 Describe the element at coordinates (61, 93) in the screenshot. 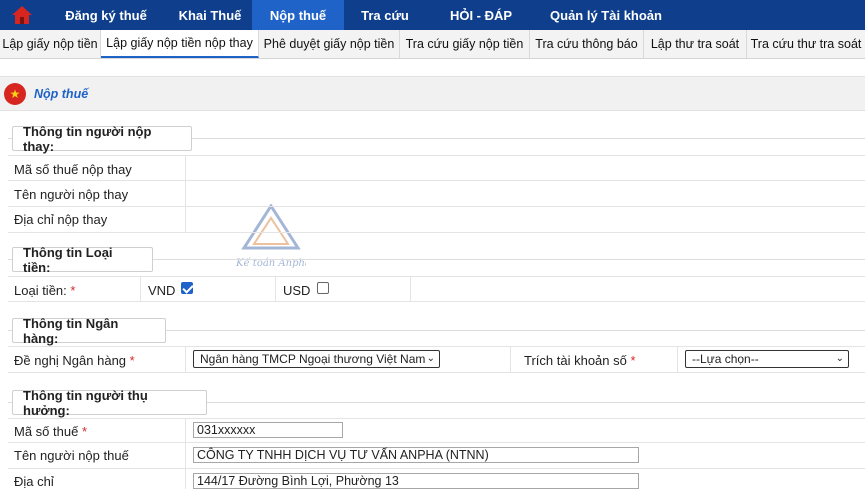

I see `page-title: Nộp thuế` at that location.